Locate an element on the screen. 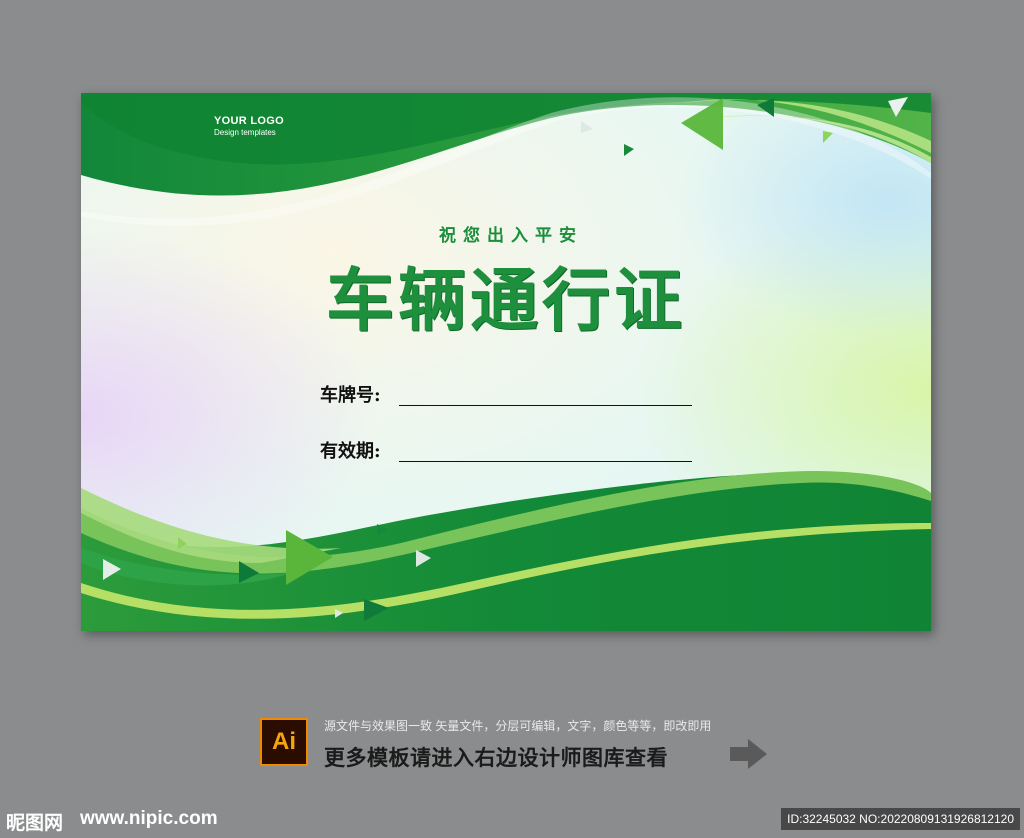 The image size is (1024, 838). validity-line is located at coordinates (545, 461).